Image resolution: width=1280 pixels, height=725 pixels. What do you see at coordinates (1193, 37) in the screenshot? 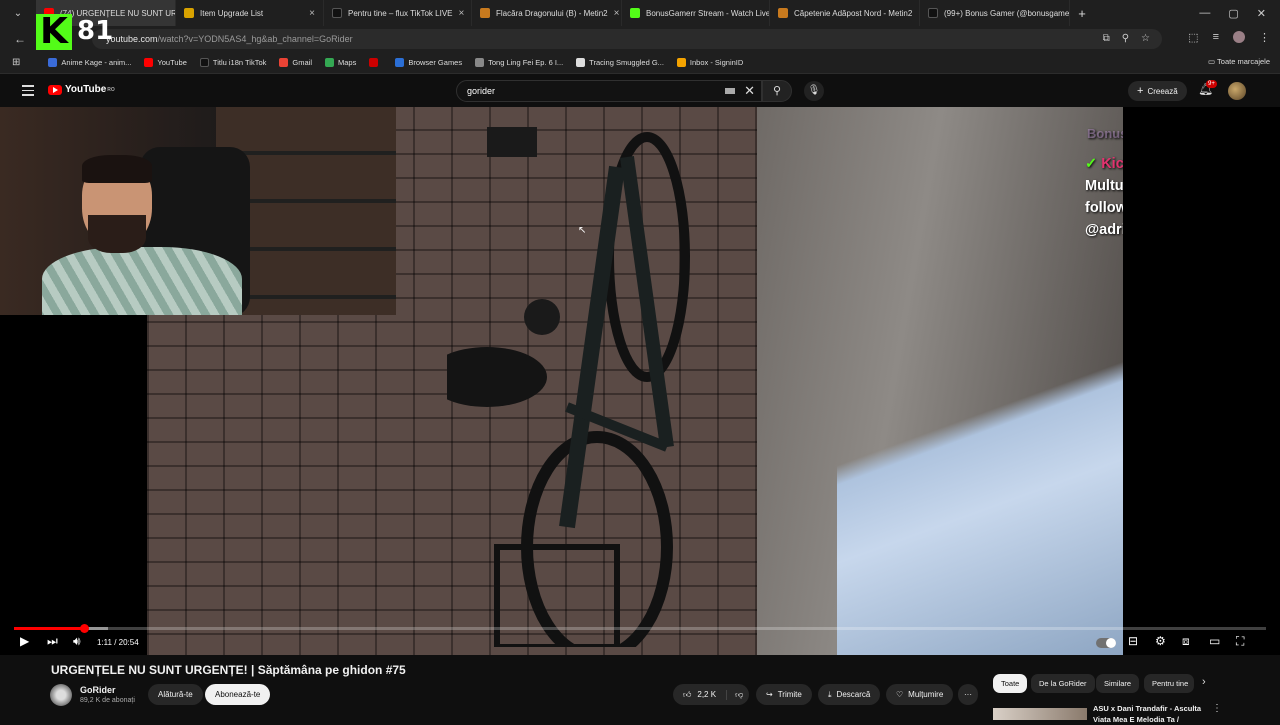
I see `extensions-icon: ⬚` at bounding box center [1193, 37].